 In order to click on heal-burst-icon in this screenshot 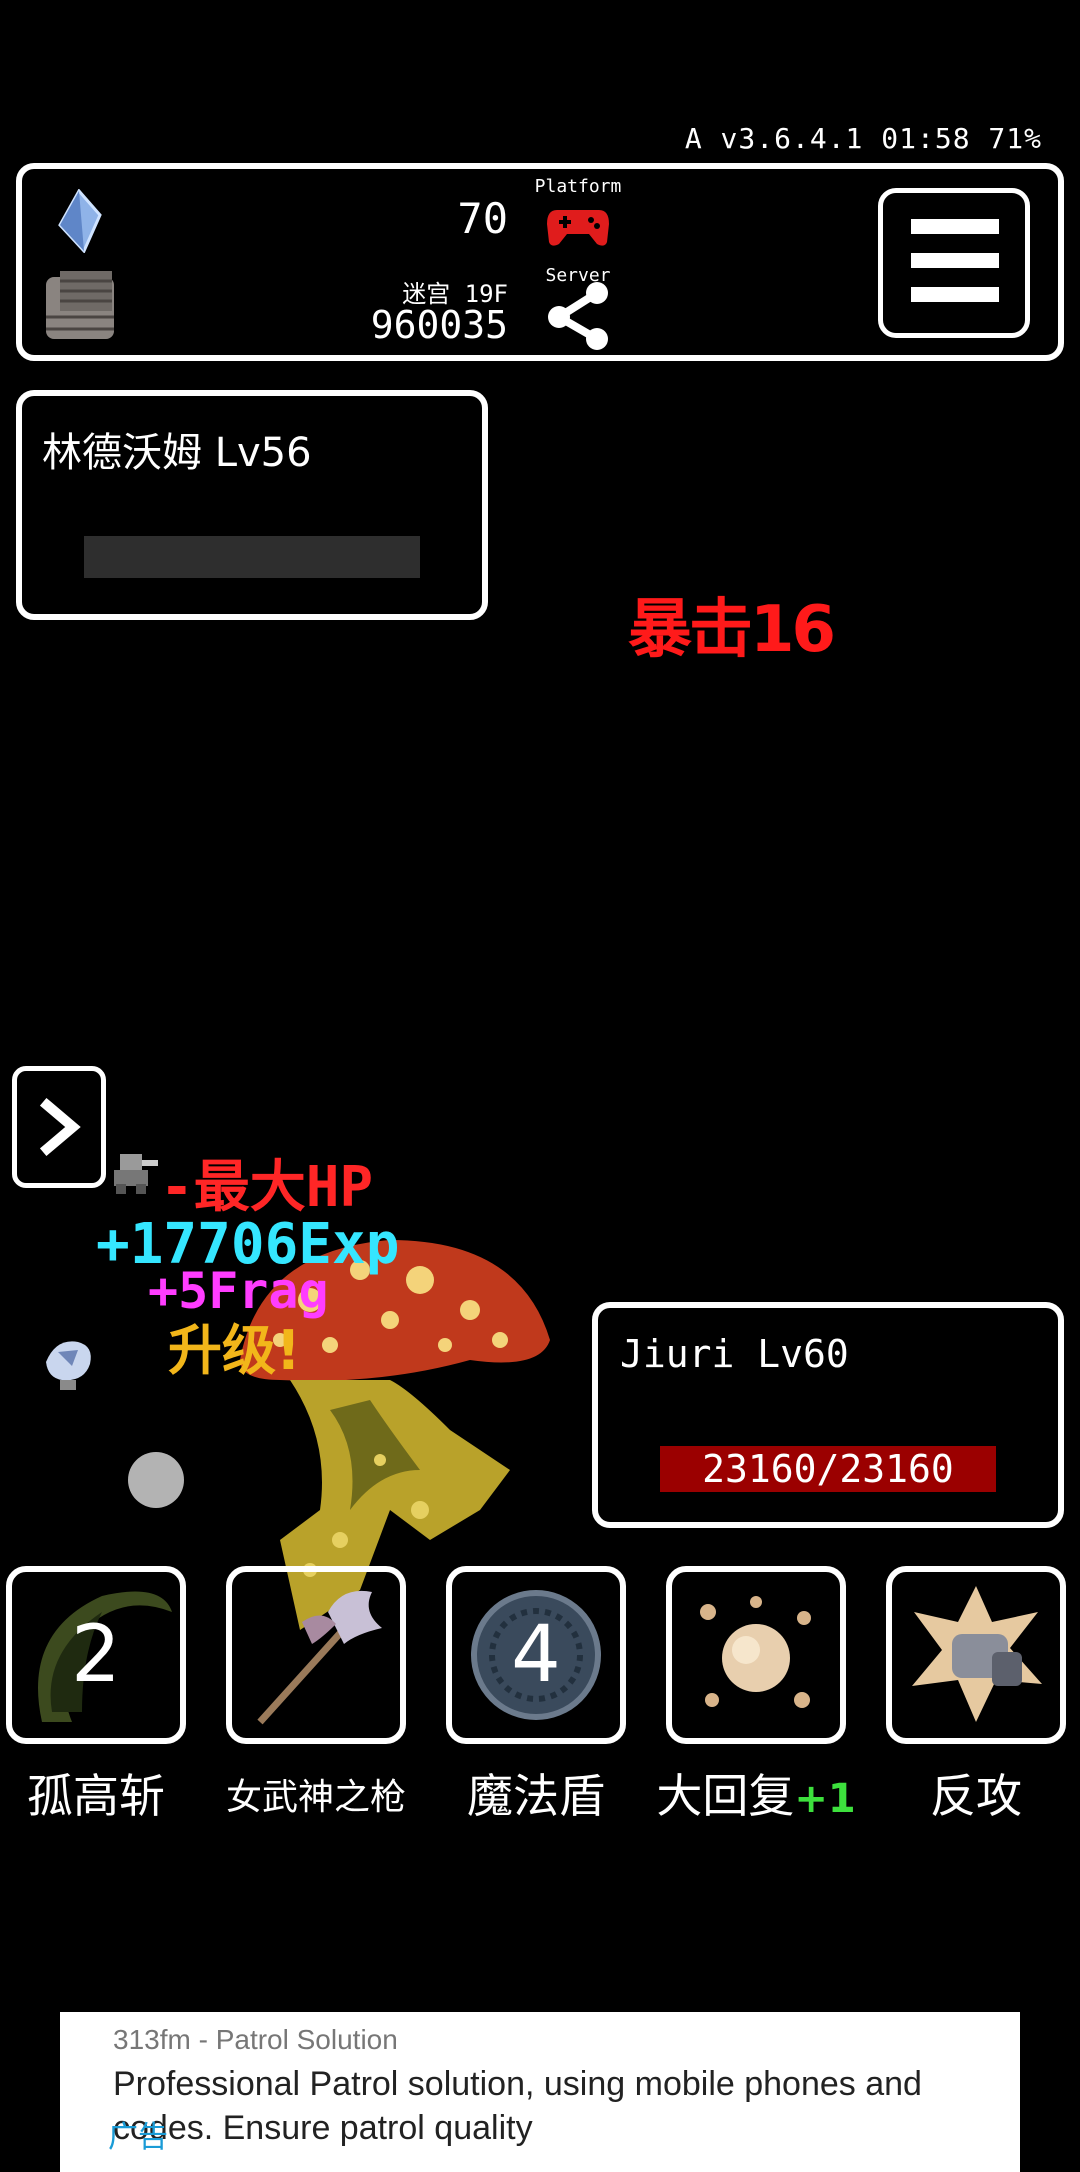, I will do `click(755, 1652)`.